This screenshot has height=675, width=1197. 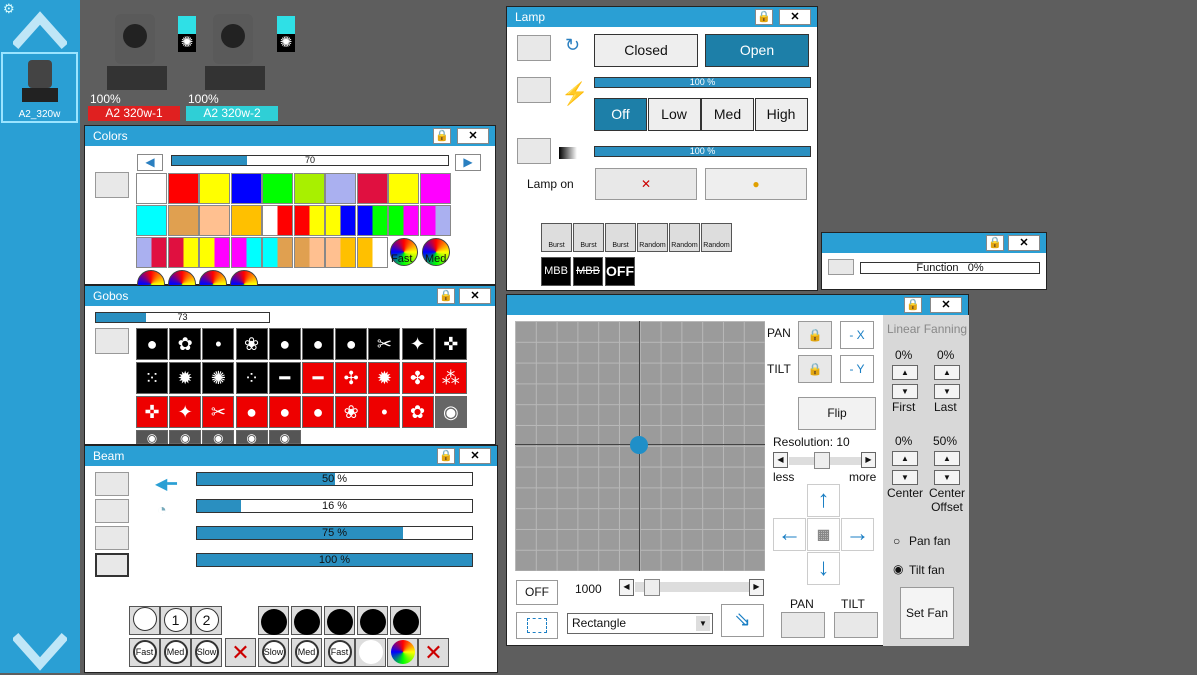 What do you see at coordinates (206, 620) in the screenshot?
I see `beam-prism-button: 2` at bounding box center [206, 620].